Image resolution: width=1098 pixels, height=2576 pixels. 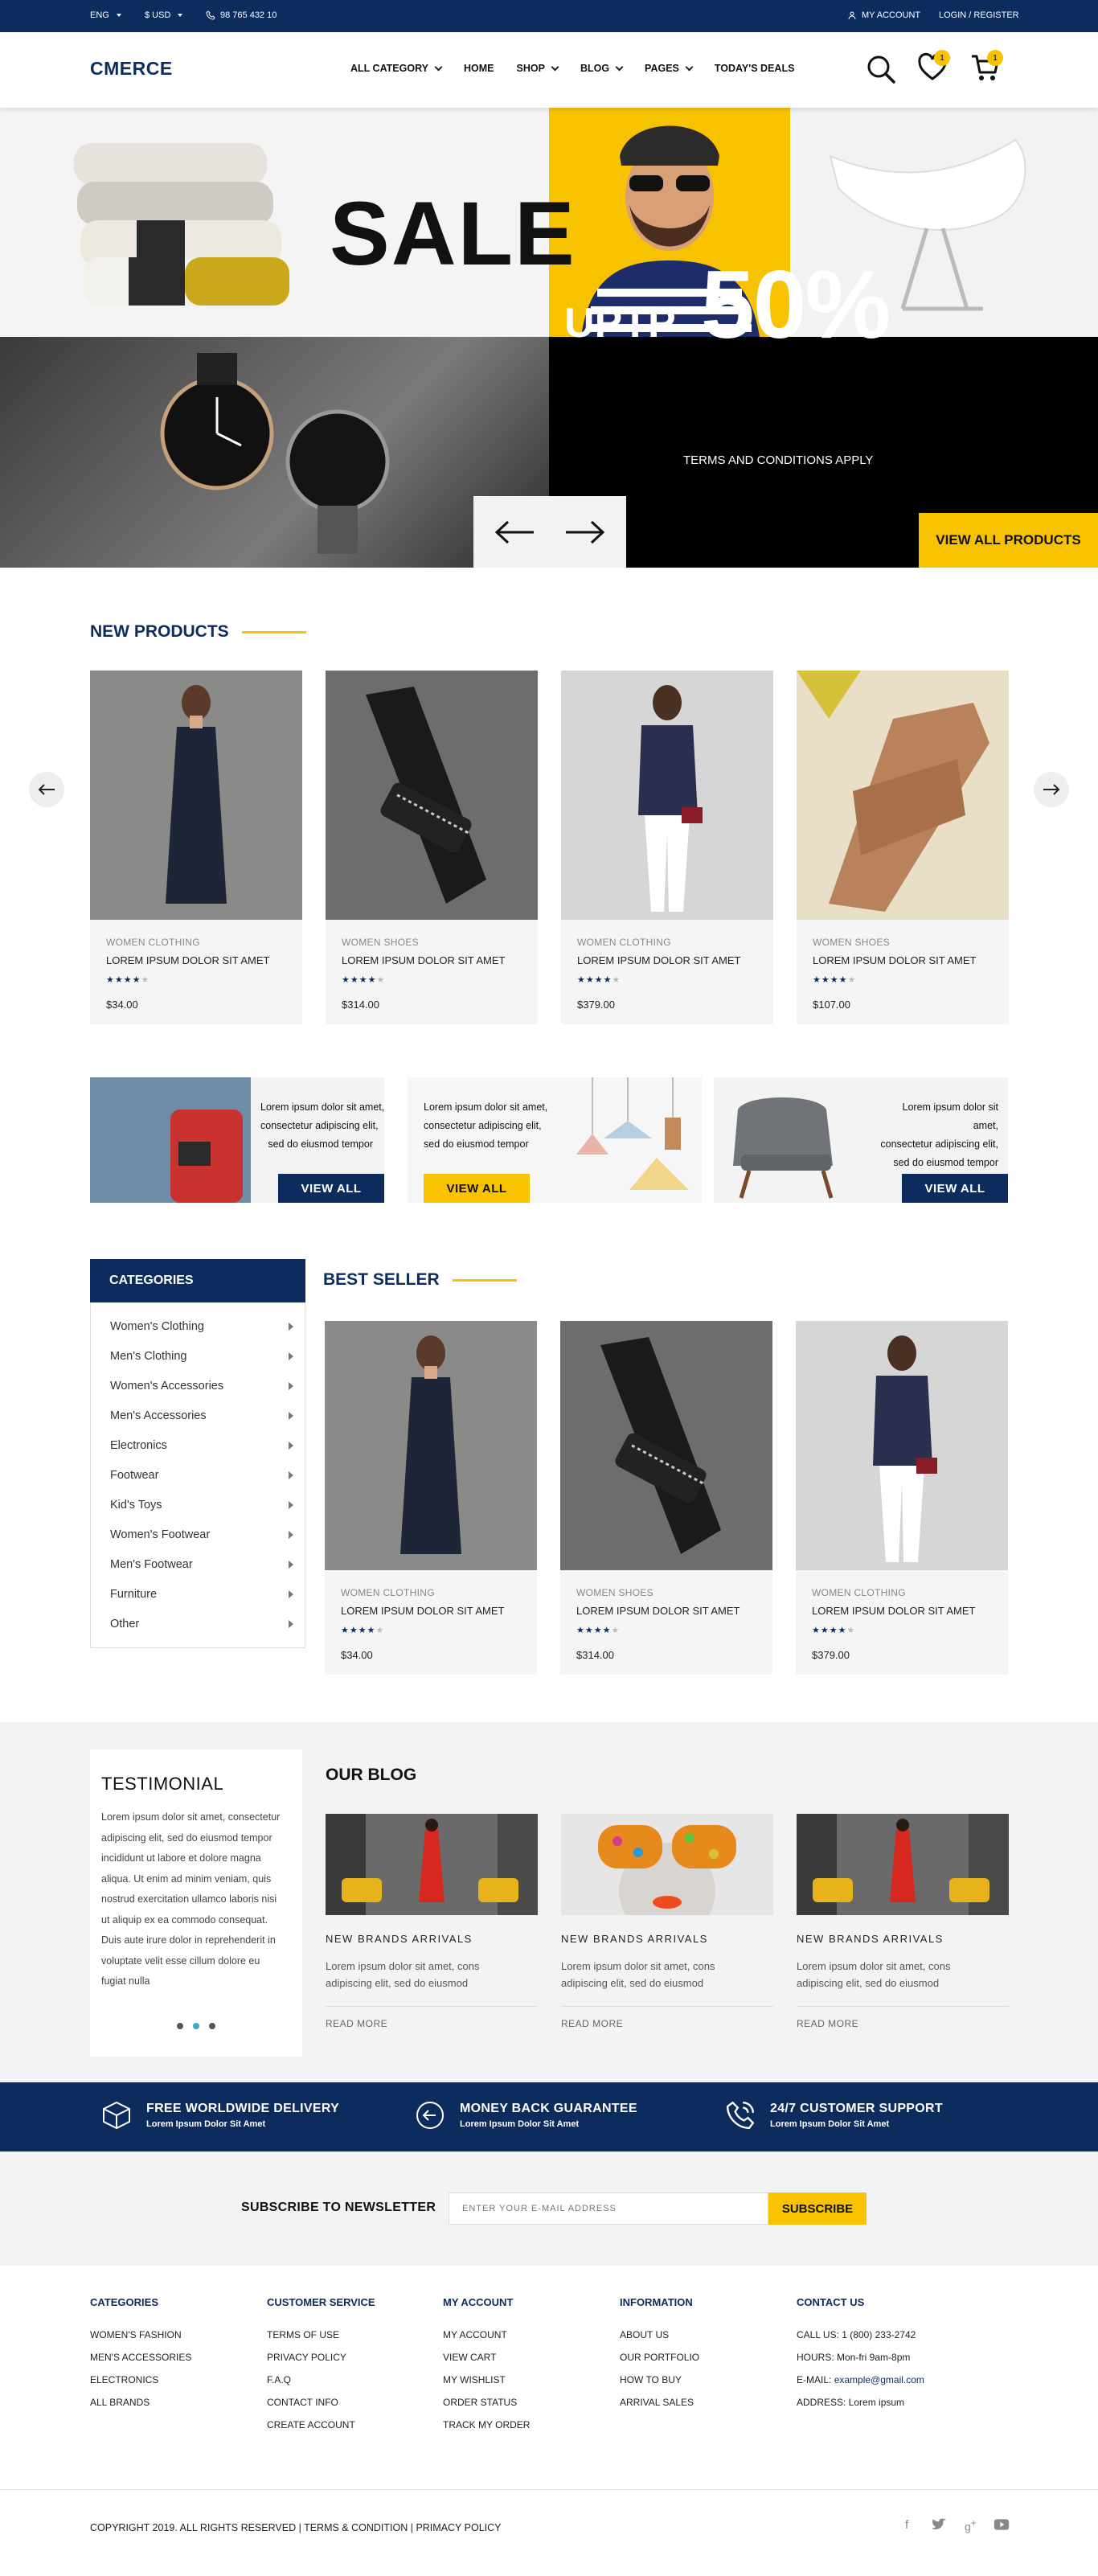 What do you see at coordinates (817, 2208) in the screenshot?
I see `subscribe-button: SUBSCRIBE` at bounding box center [817, 2208].